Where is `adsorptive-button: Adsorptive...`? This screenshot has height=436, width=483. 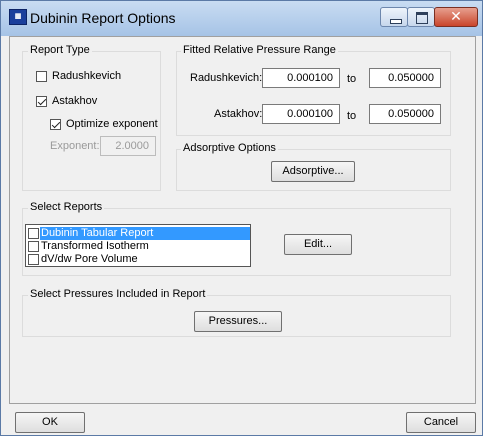
adsorptive-button: Adsorptive... is located at coordinates (313, 171).